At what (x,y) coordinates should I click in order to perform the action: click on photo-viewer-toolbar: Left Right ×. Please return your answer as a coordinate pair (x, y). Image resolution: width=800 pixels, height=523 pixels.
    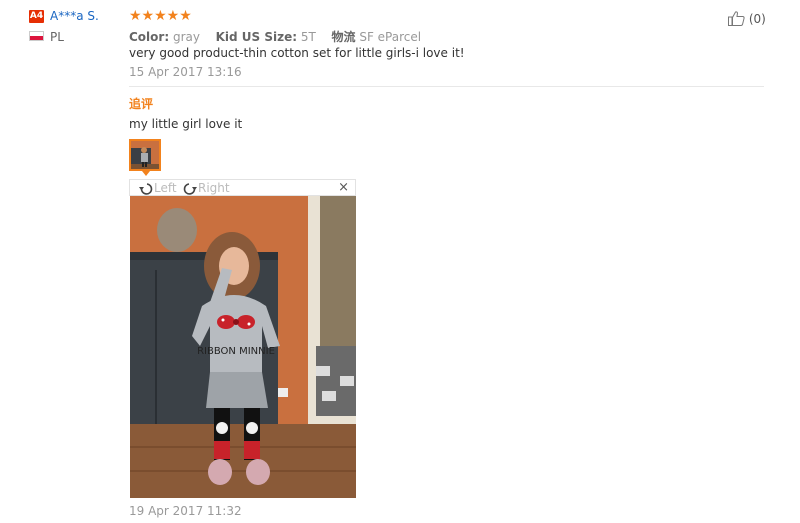
    Looking at the image, I should click on (242, 187).